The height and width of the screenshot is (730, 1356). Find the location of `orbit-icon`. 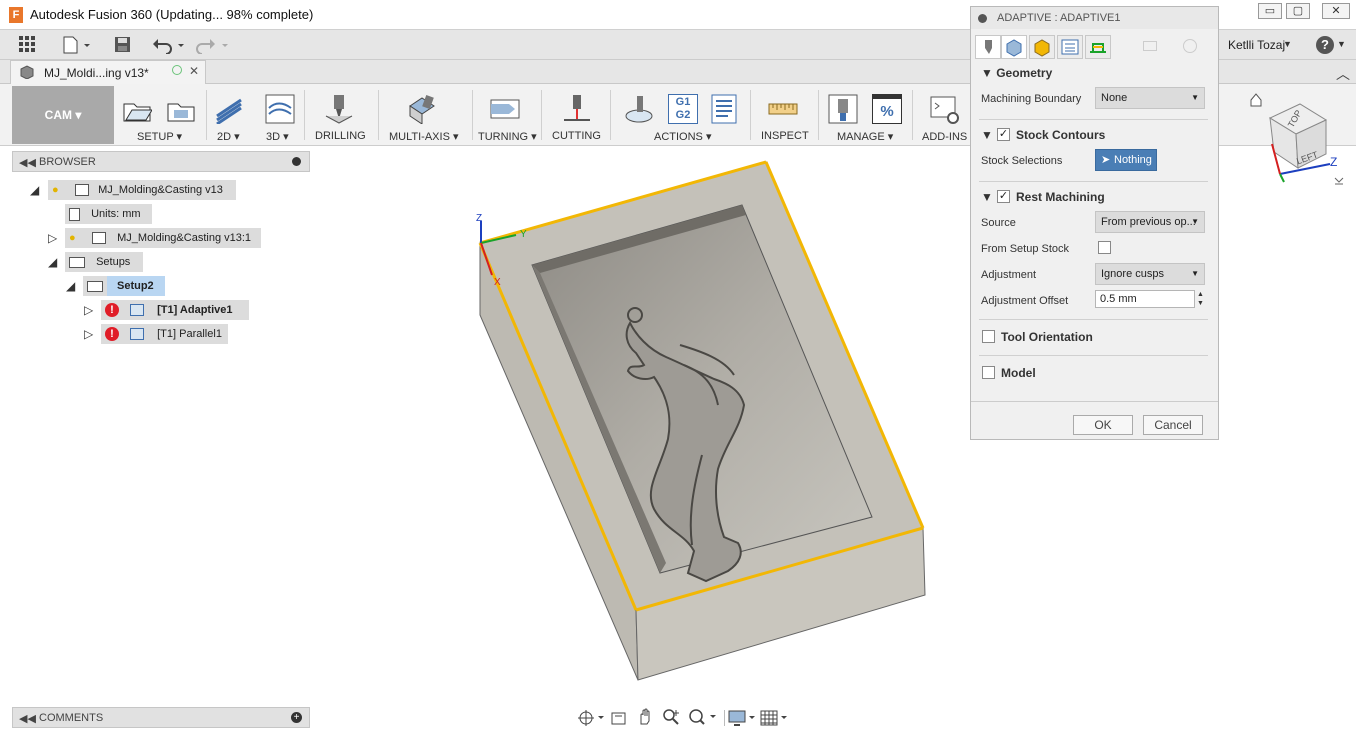

orbit-icon is located at coordinates (592, 718).